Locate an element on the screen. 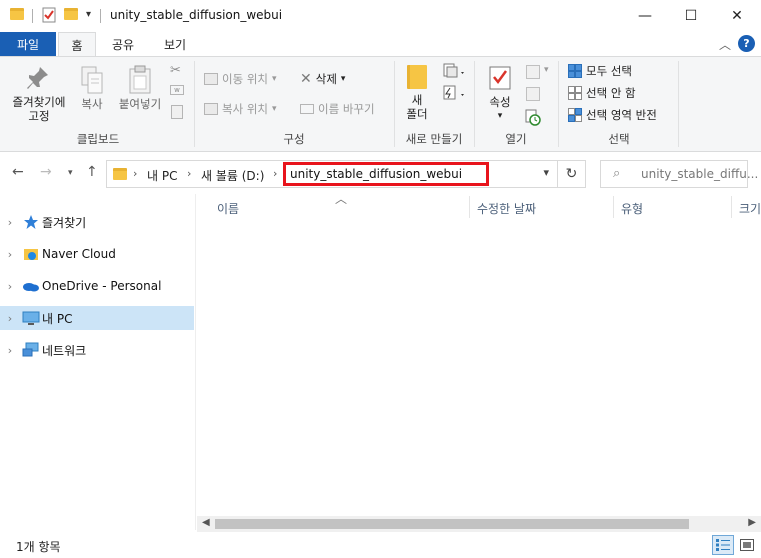  select-none-button: 선택 안 함 is located at coordinates (602, 93).